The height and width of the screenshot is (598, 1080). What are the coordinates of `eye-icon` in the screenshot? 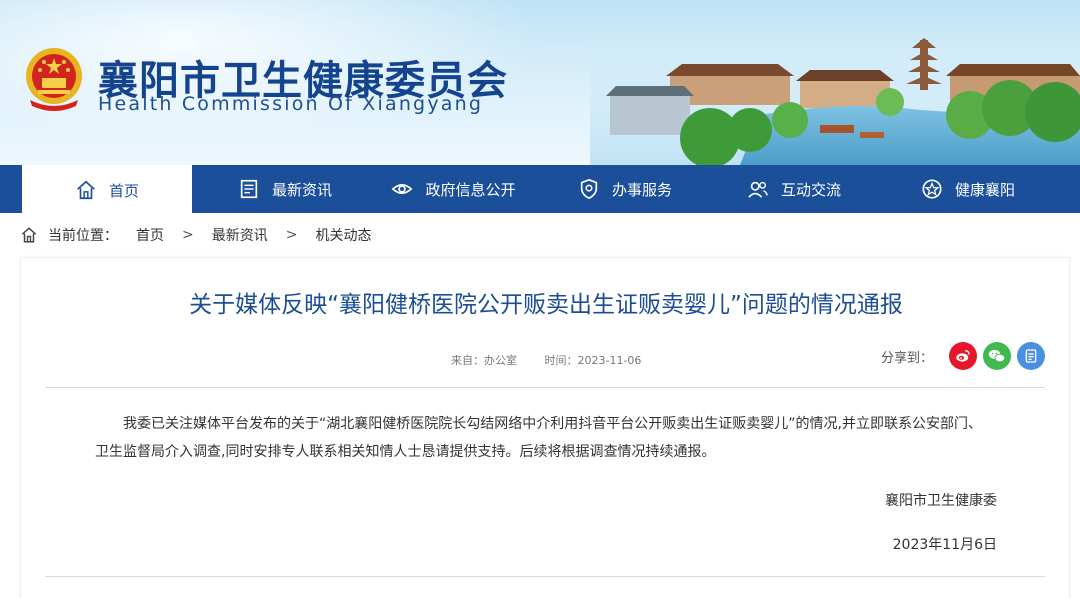 It's located at (402, 189).